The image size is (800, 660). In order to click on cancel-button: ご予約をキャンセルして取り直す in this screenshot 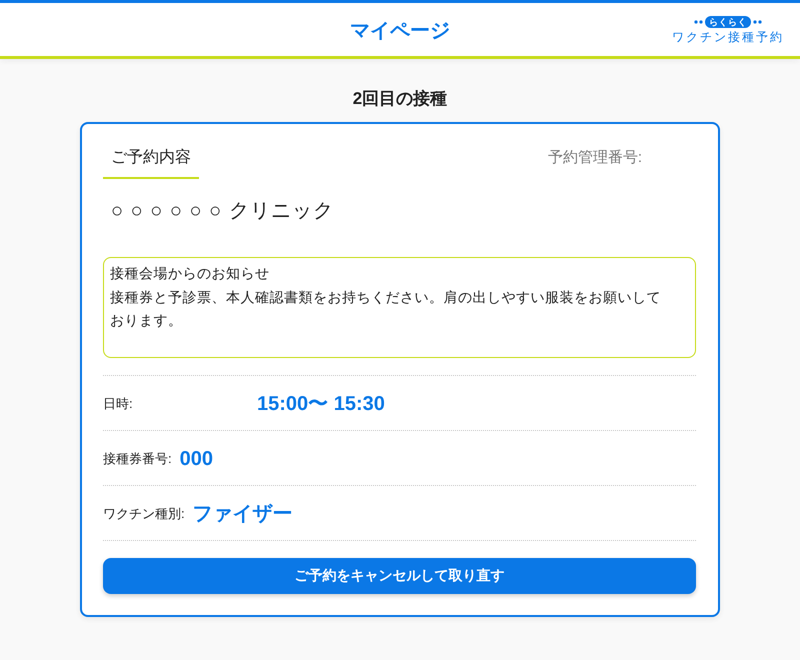, I will do `click(399, 576)`.